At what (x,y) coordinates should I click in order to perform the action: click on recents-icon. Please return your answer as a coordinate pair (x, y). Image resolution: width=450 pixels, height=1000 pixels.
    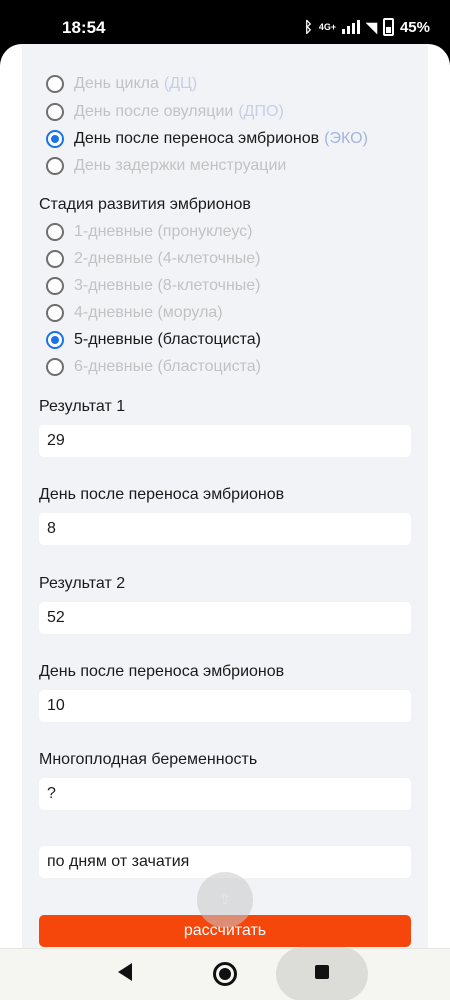
    Looking at the image, I should click on (322, 972).